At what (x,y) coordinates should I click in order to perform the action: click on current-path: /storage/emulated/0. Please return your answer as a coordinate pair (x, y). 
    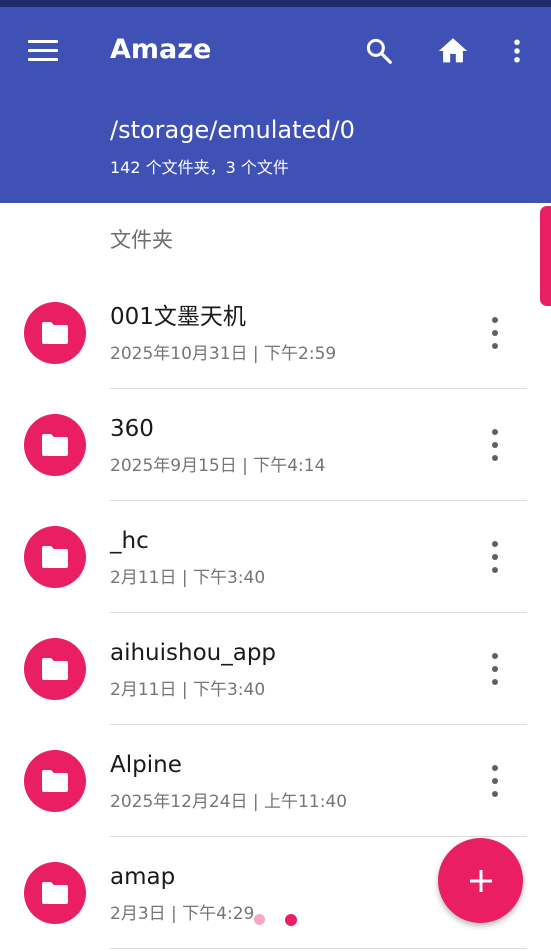
    Looking at the image, I should click on (232, 130).